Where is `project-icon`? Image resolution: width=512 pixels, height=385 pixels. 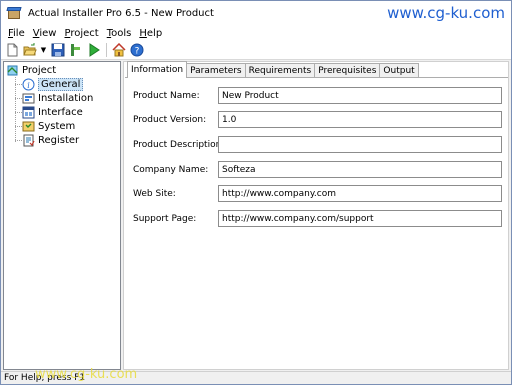
project-icon is located at coordinates (12, 70).